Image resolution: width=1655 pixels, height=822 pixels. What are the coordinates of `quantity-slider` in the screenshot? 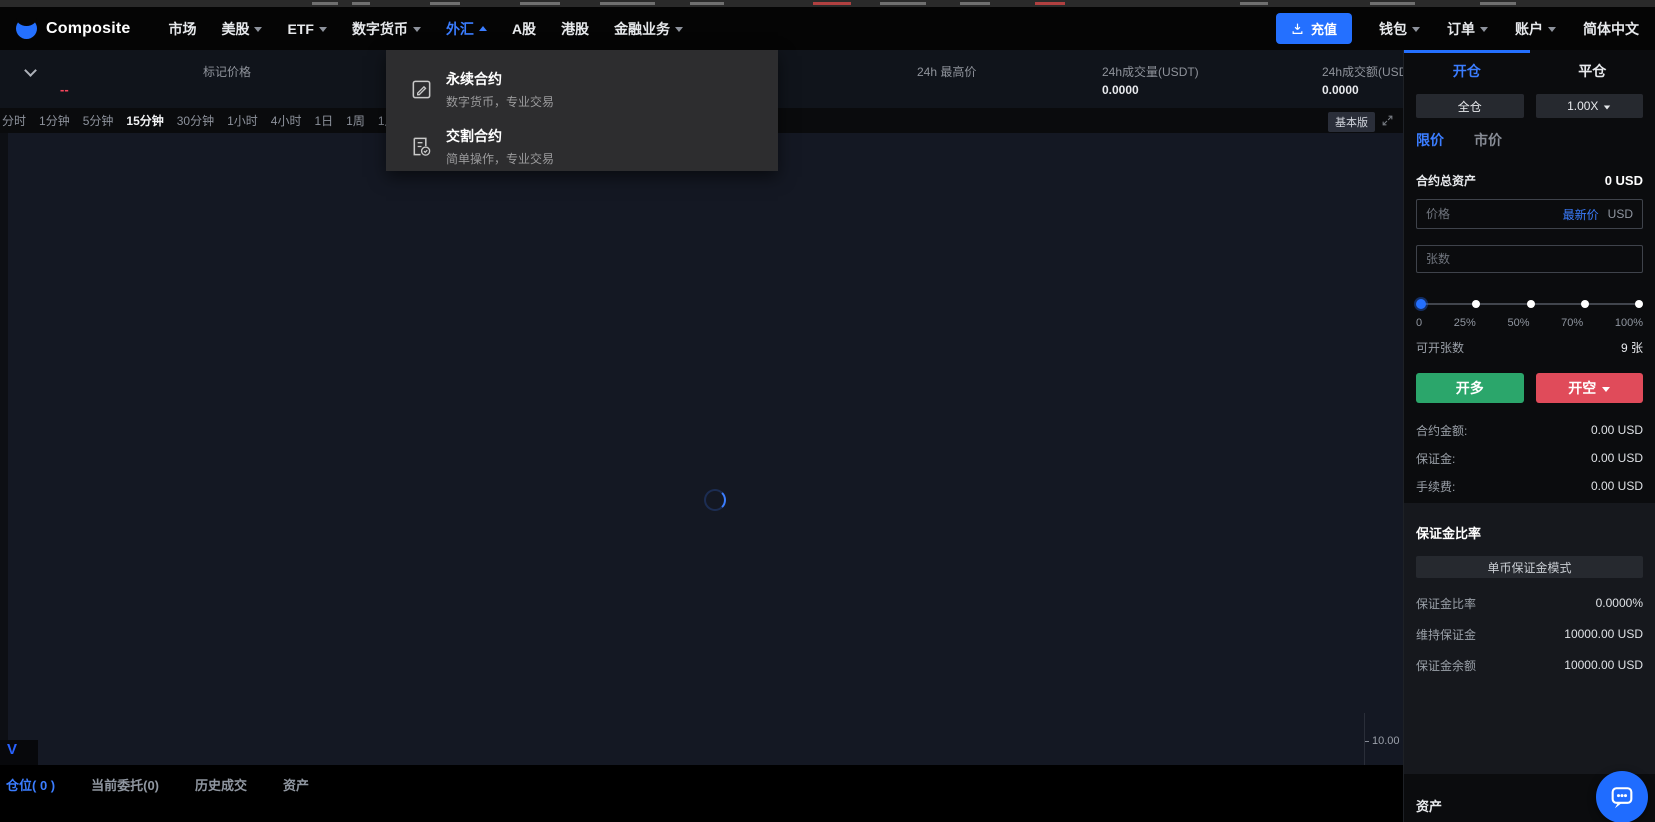 It's located at (1529, 304).